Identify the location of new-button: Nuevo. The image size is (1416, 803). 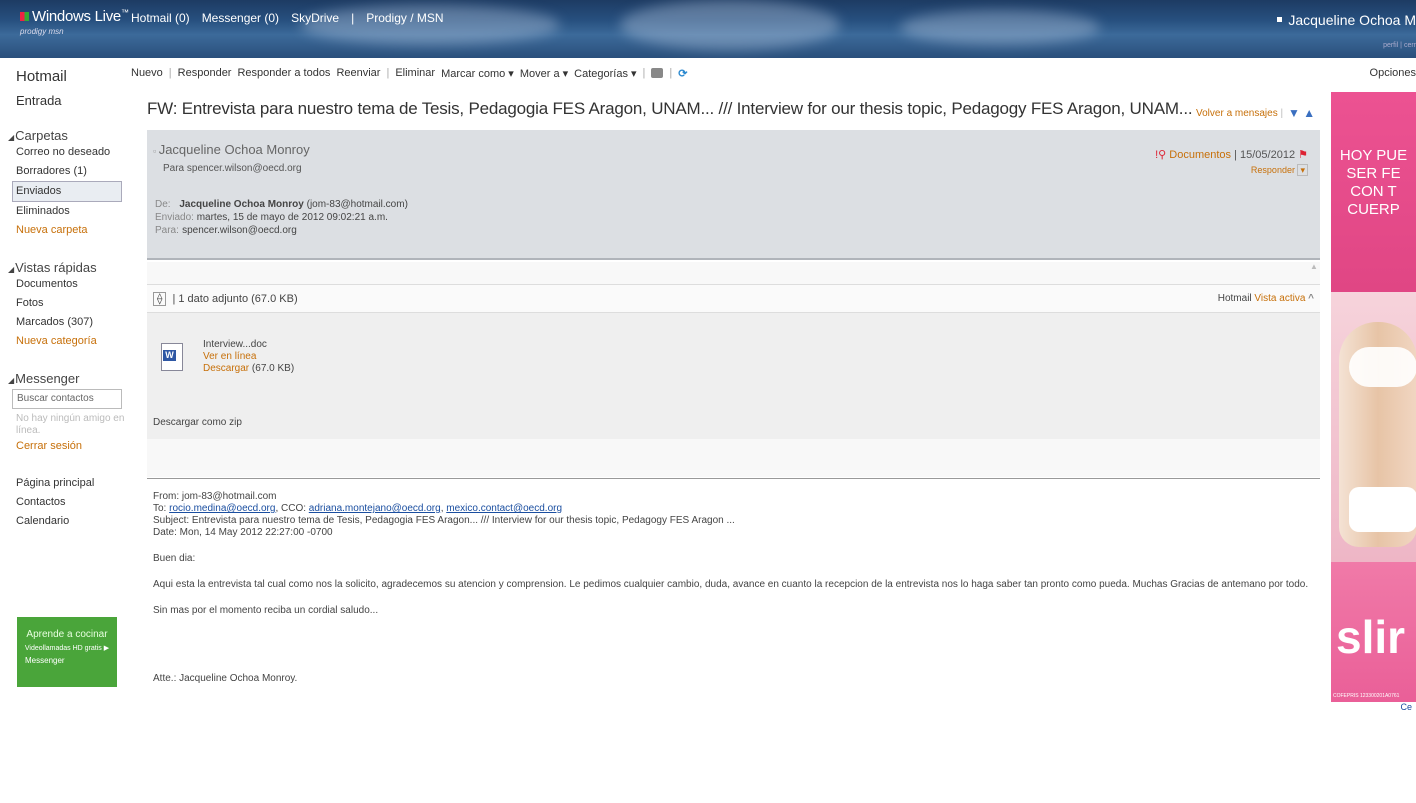
(147, 73).